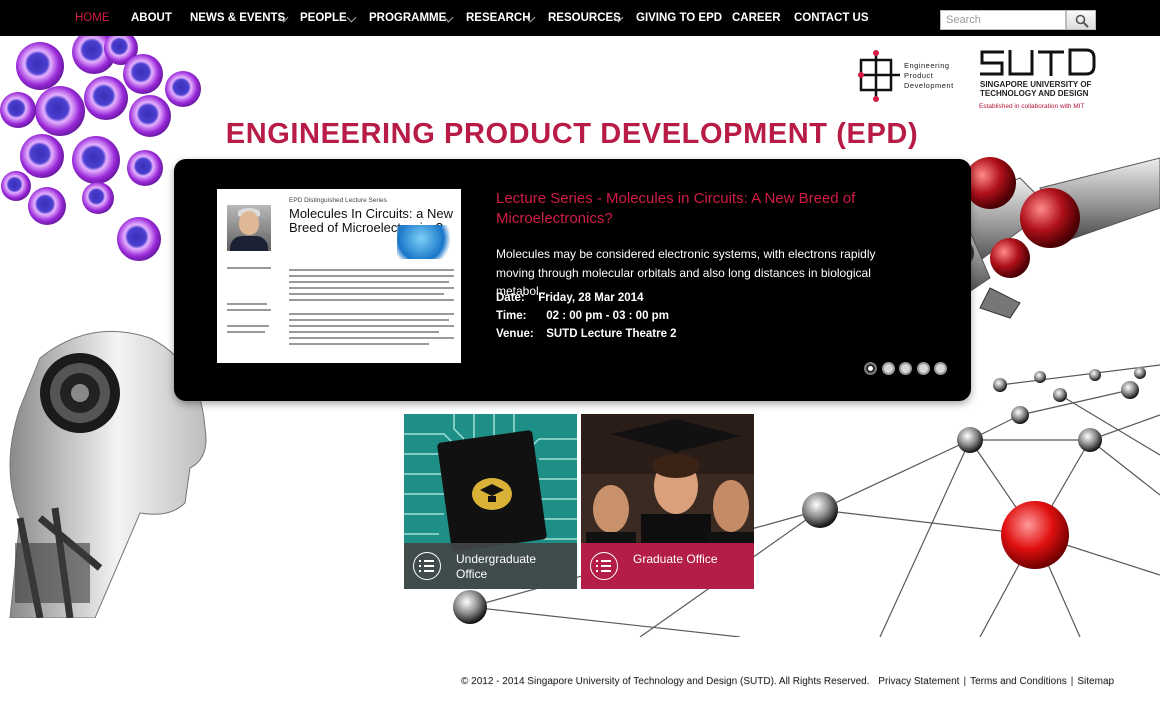  Describe the element at coordinates (515, 334) in the screenshot. I see `venue-label: Venue:` at that location.